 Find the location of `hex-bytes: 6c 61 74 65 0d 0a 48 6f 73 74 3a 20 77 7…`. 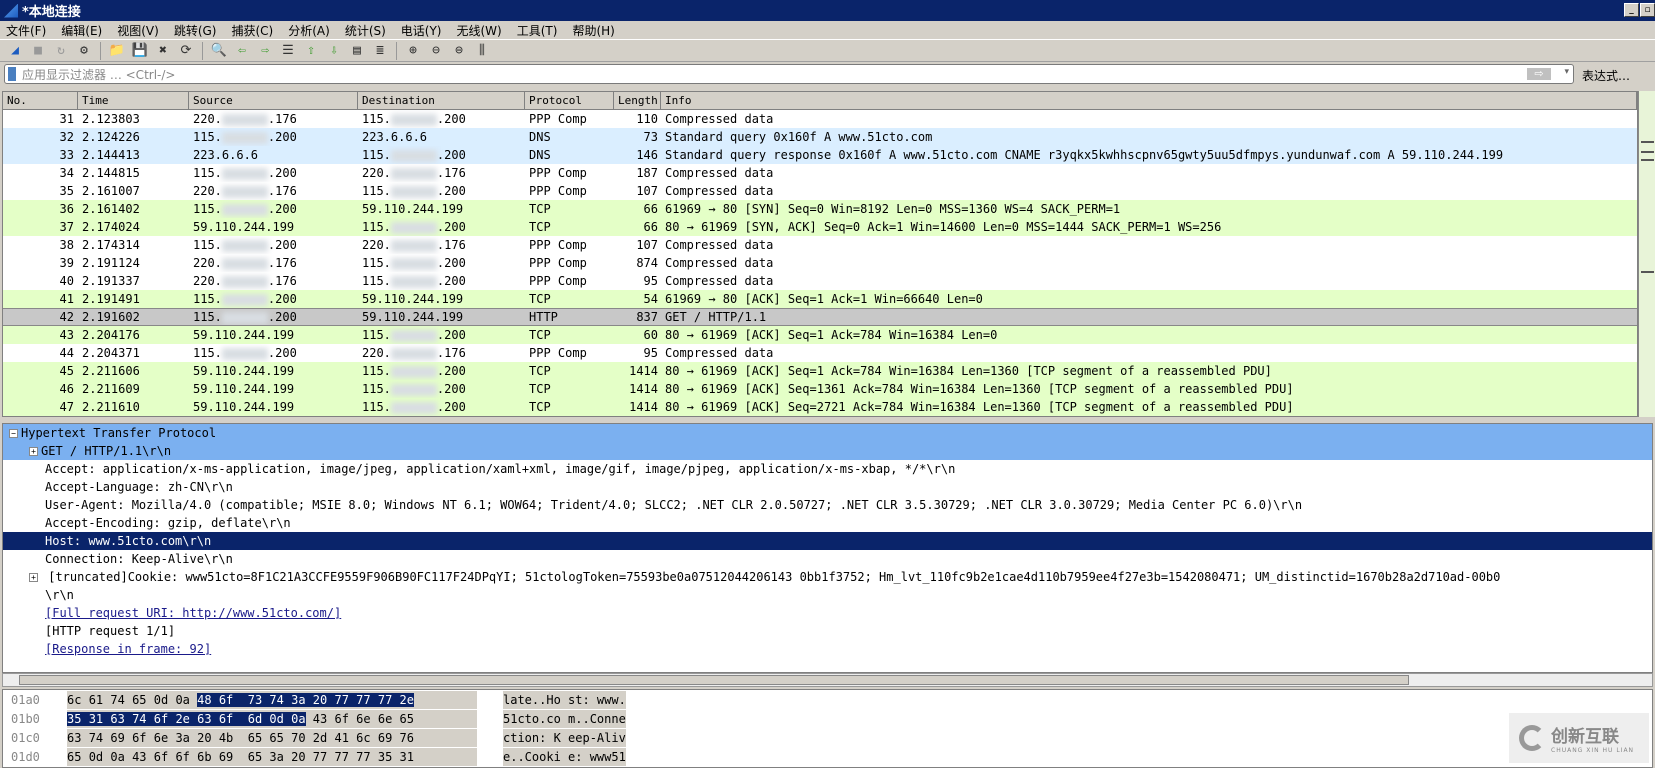

hex-bytes: 6c 61 74 65 0d 0a 48 6f 73 74 3a 20 77 7… is located at coordinates (272, 700).